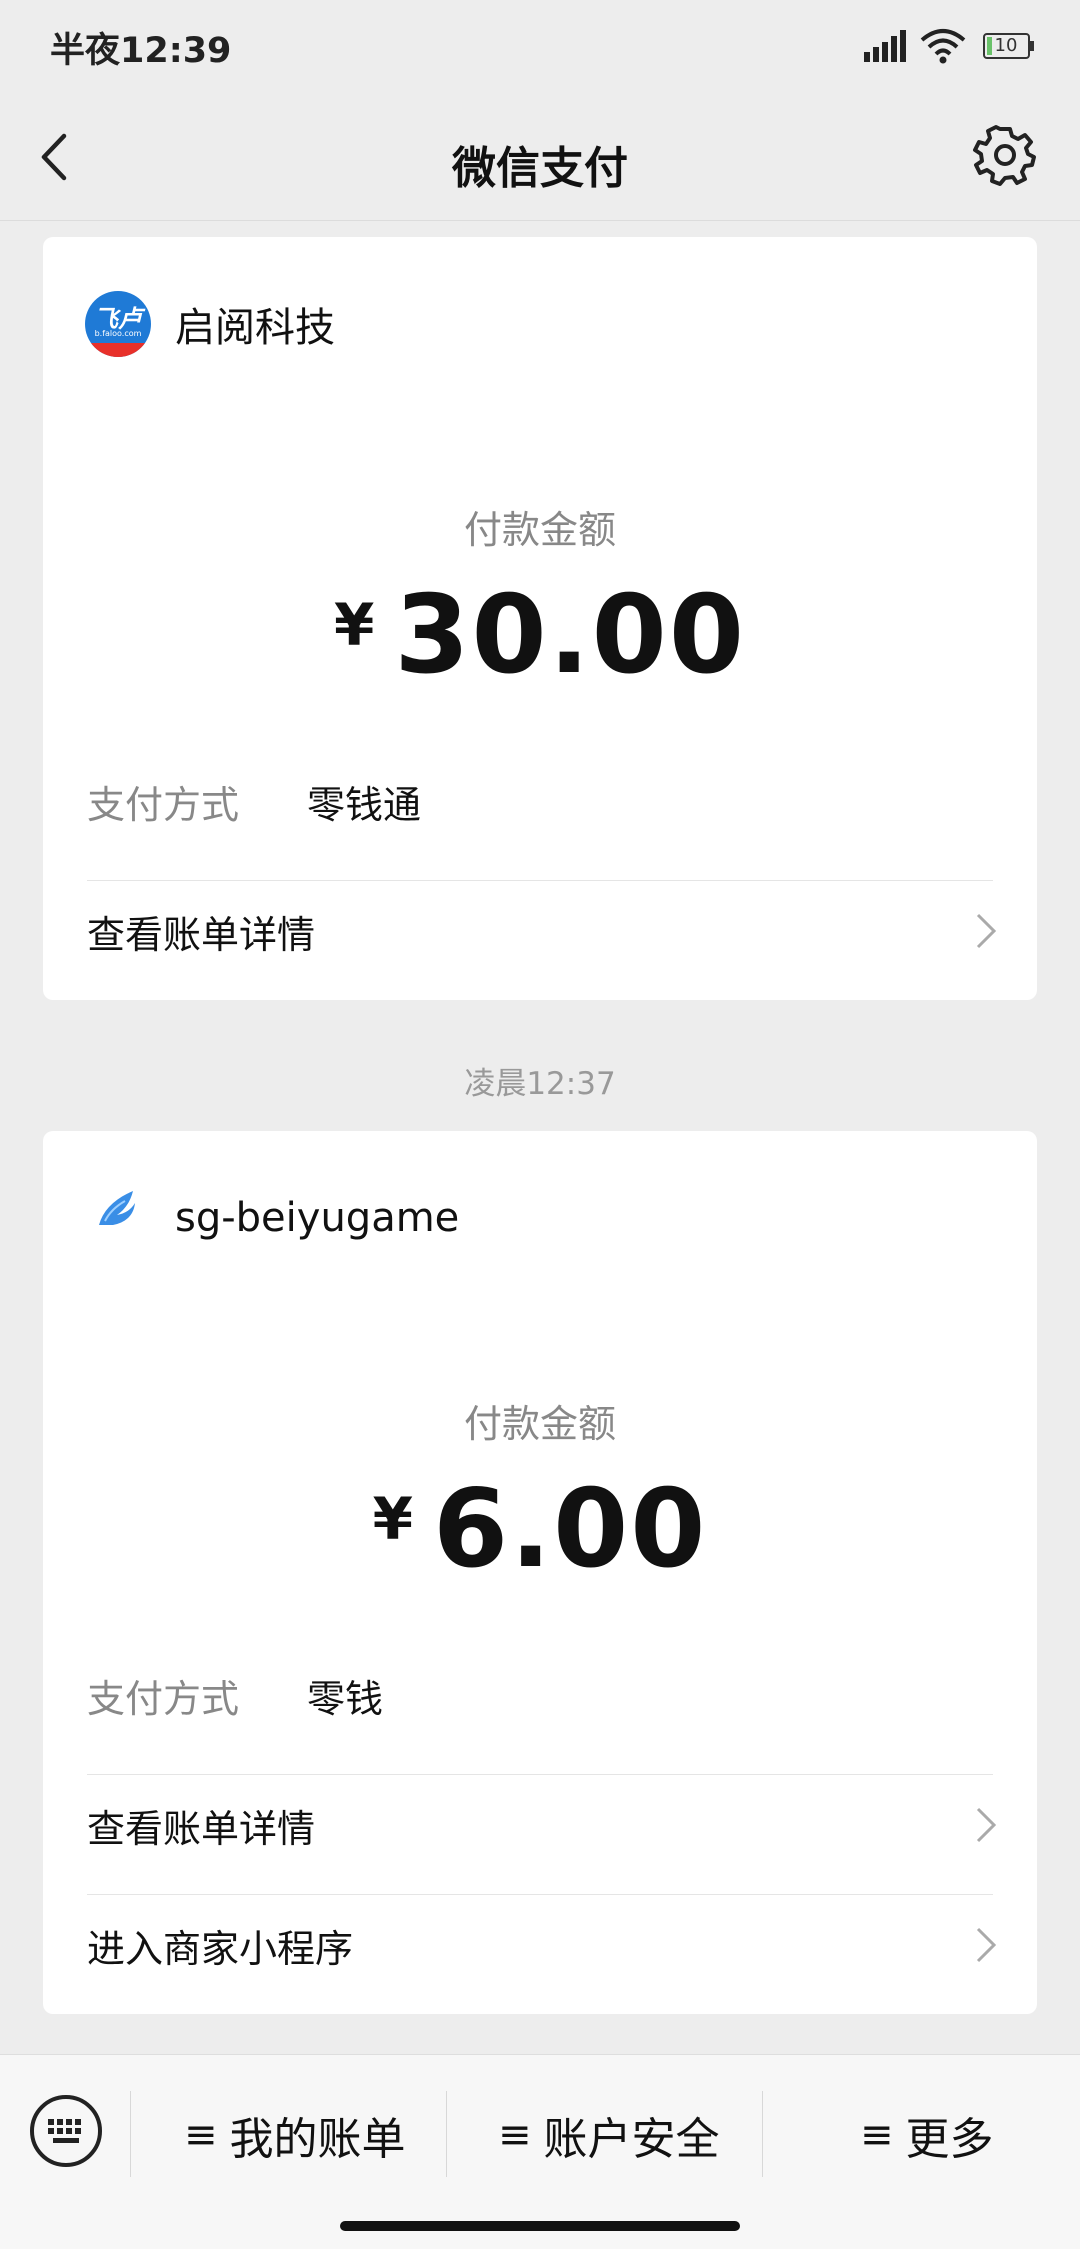  I want to click on nav-bar: 微信支付, so click(540, 156).